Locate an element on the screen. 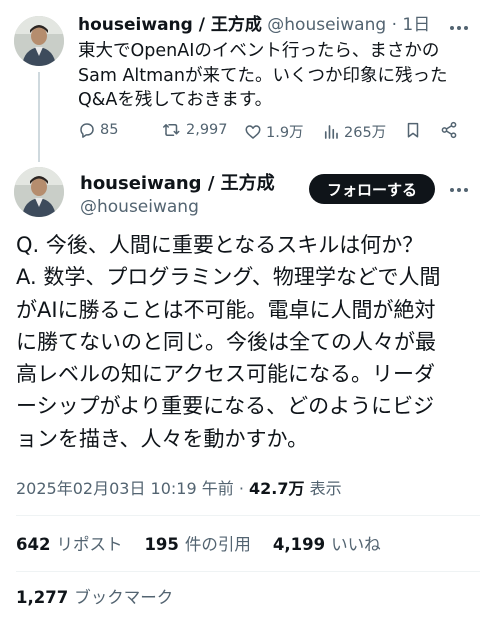 The image size is (480, 626). engagement-stats: 642 リポスト 195 件の引用 4,199 いいね is located at coordinates (198, 545).